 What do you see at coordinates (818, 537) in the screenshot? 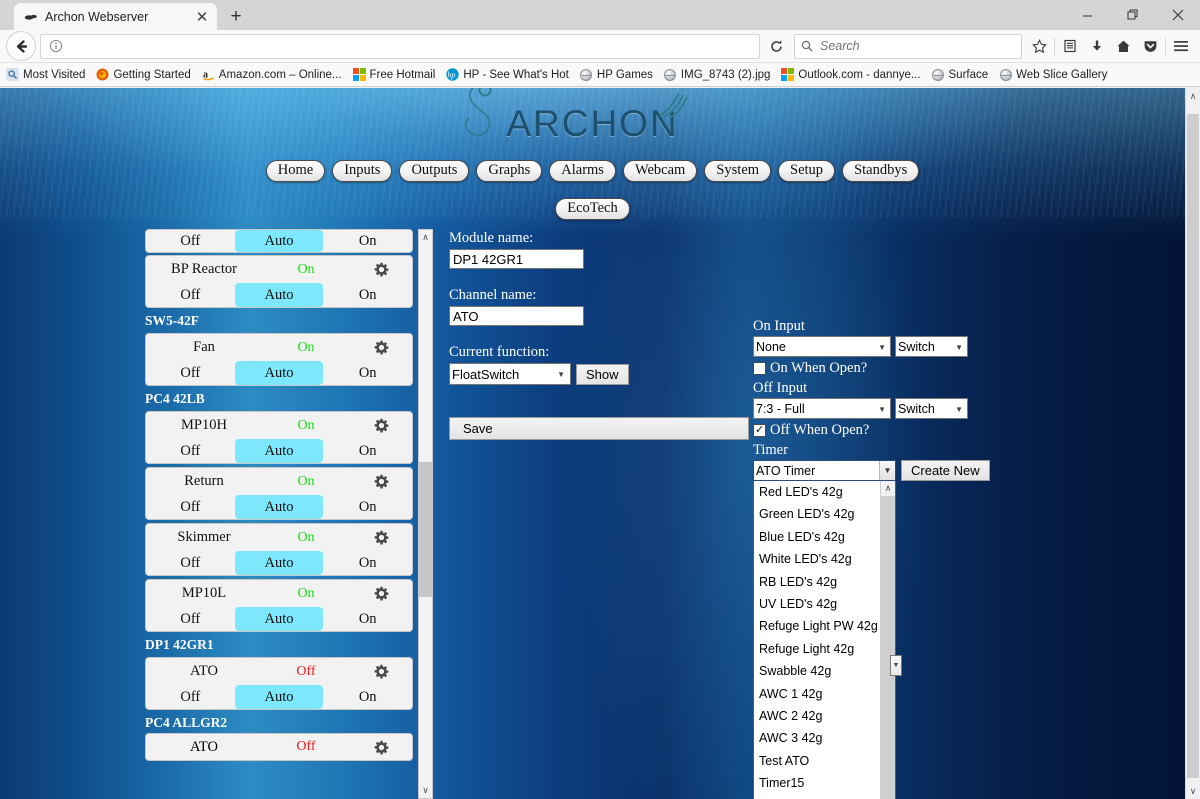
I see `timer-option: Blue LED's 42g` at bounding box center [818, 537].